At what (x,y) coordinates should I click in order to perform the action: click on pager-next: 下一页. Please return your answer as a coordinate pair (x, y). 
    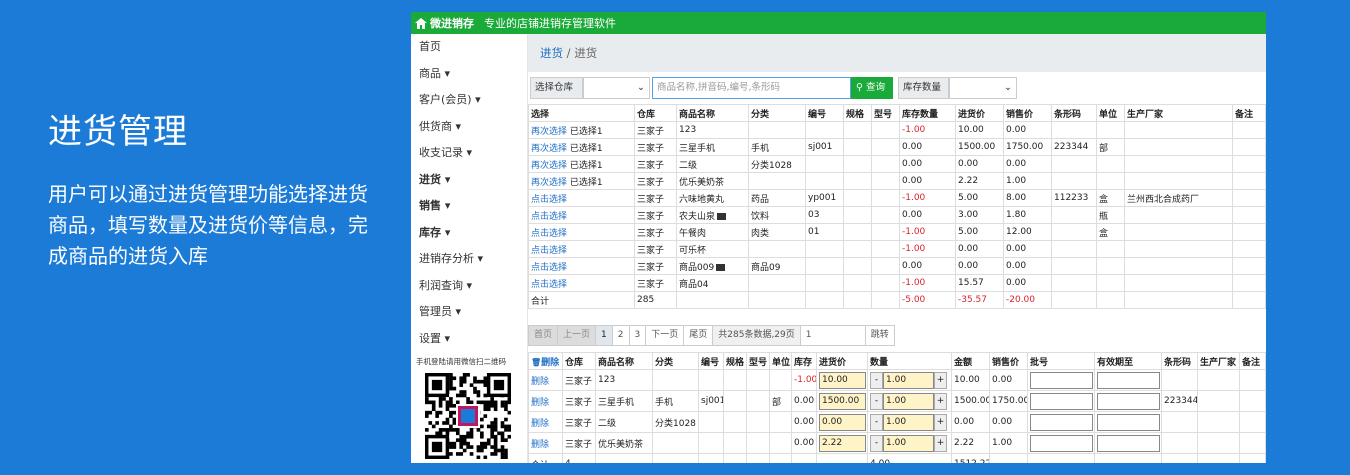
    Looking at the image, I should click on (665, 335).